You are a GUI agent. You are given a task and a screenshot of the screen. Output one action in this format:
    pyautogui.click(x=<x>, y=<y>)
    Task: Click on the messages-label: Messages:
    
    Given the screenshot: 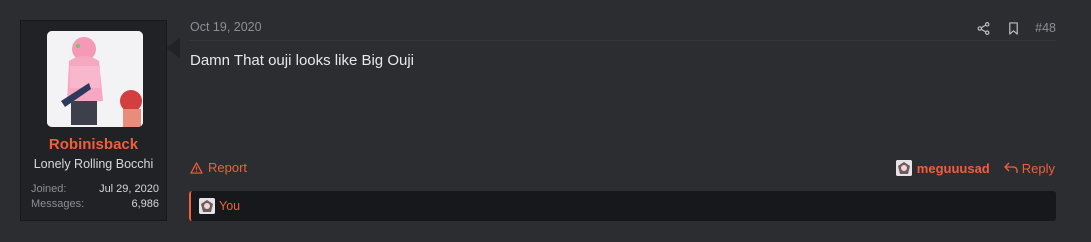 What is the action you would take?
    pyautogui.click(x=58, y=204)
    